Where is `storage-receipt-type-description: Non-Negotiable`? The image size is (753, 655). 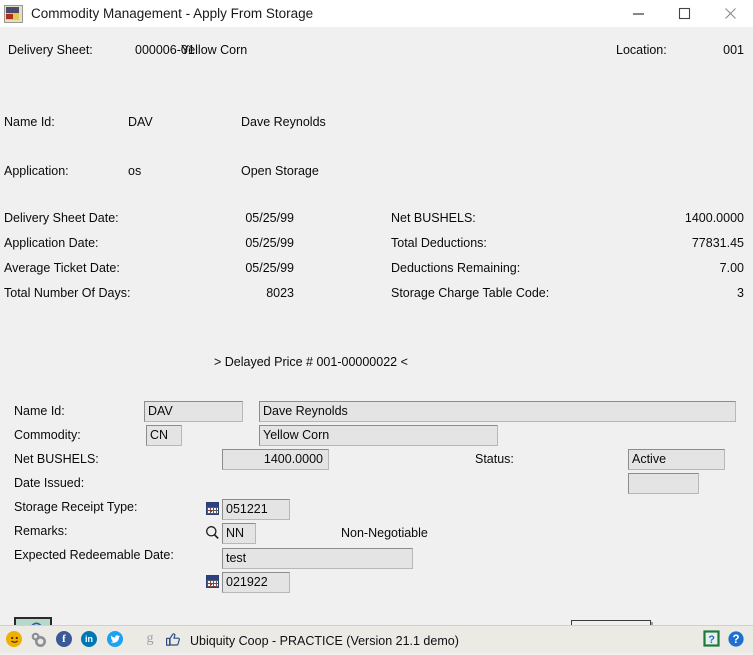 storage-receipt-type-description: Non-Negotiable is located at coordinates (384, 533).